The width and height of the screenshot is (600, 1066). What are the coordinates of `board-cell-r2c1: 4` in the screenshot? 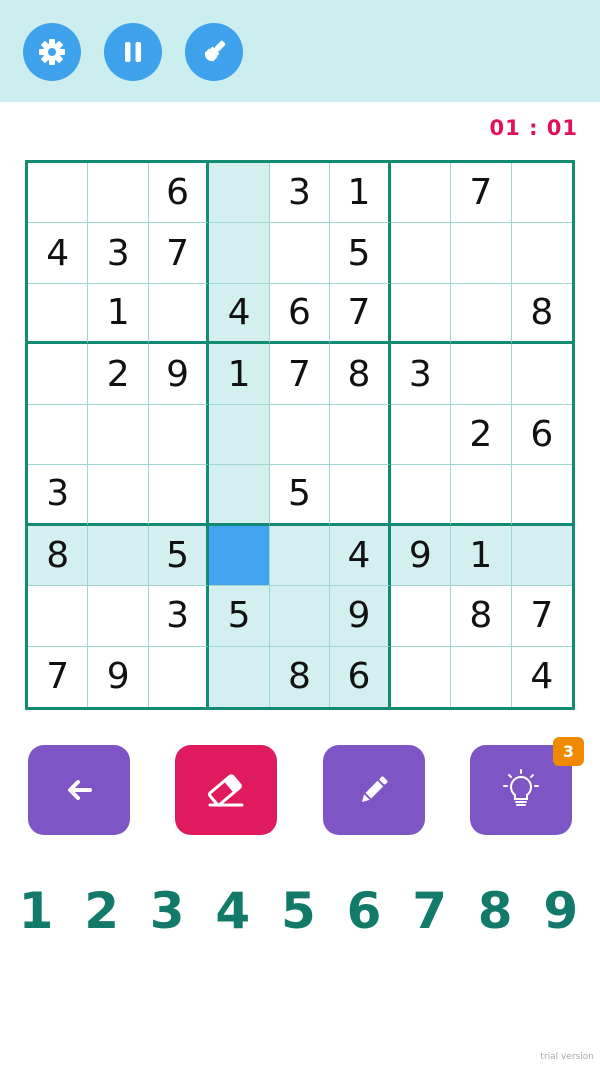 It's located at (58, 253).